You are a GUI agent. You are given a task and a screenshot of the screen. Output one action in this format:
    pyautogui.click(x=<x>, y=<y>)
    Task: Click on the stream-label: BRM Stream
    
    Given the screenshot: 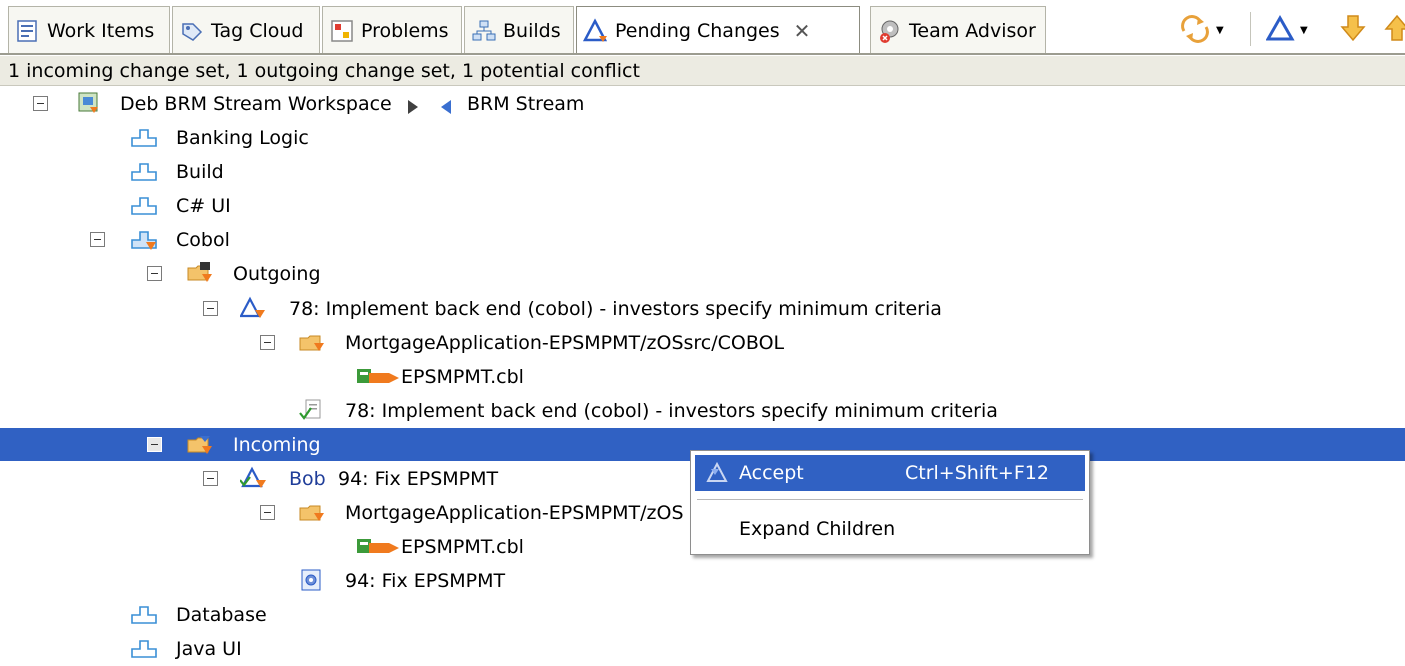 What is the action you would take?
    pyautogui.click(x=526, y=103)
    